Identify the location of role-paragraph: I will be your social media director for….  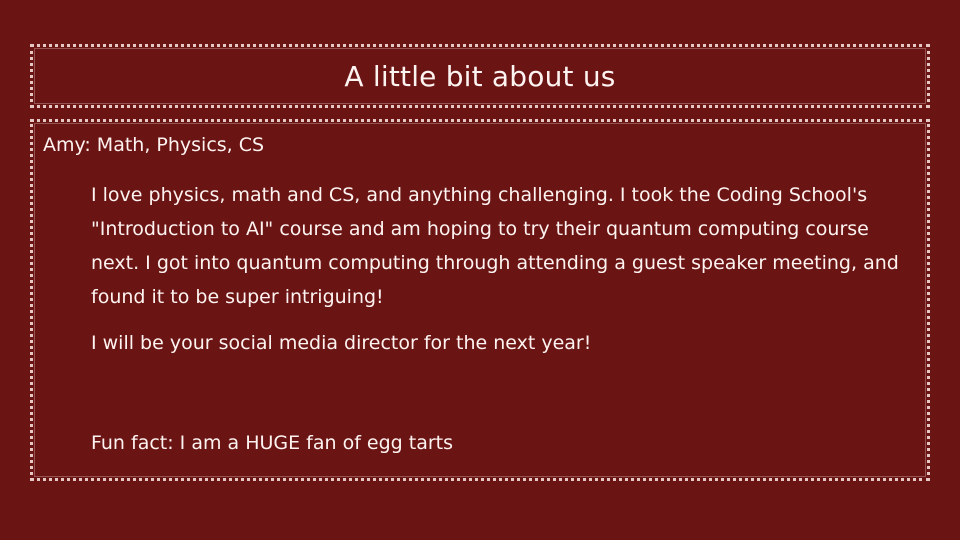
(341, 343).